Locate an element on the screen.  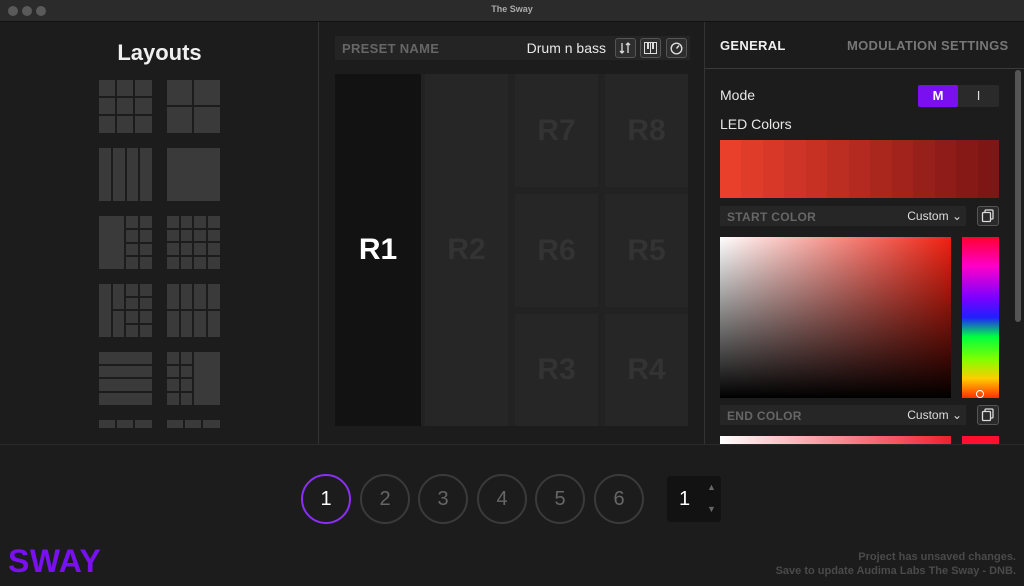
stepper-down-icon: ▼ is located at coordinates (711, 509).